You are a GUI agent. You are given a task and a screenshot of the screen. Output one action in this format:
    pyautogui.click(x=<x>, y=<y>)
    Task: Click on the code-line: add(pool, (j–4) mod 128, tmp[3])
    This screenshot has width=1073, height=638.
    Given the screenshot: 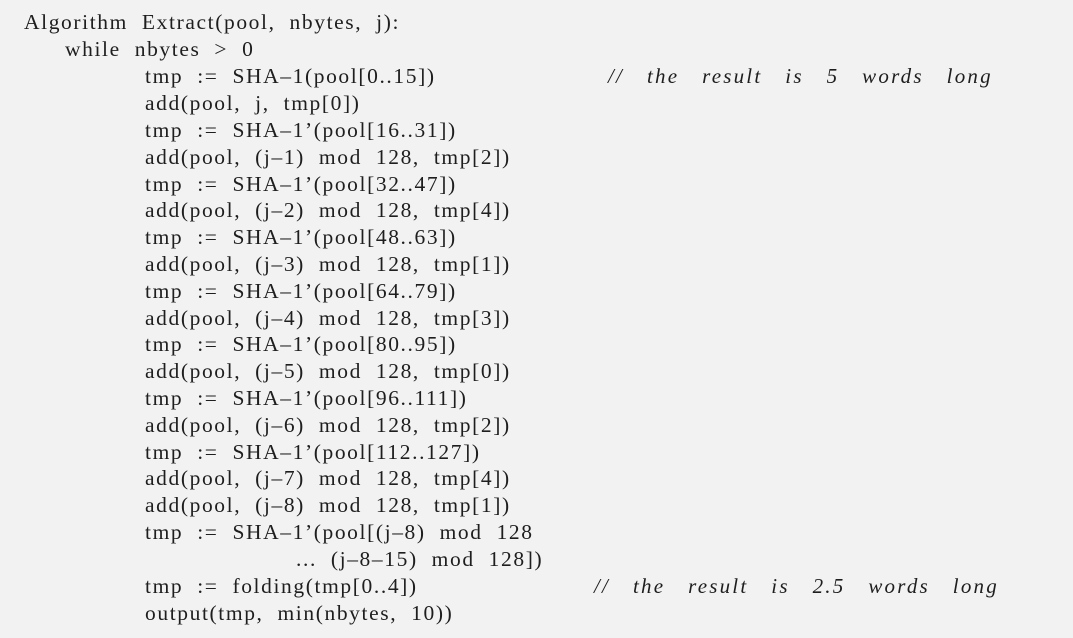 What is the action you would take?
    pyautogui.click(x=328, y=318)
    